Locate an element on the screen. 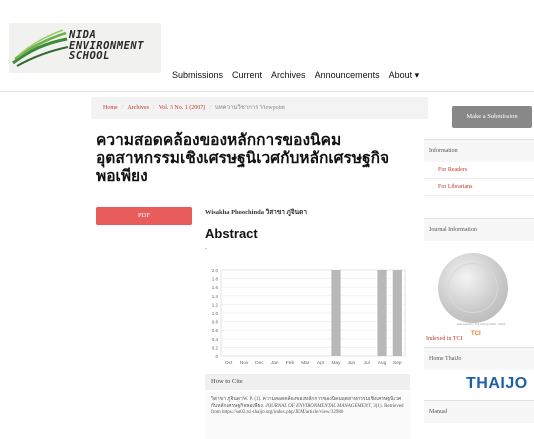  chart-y-tick-label: 0.2 is located at coordinates (215, 347).